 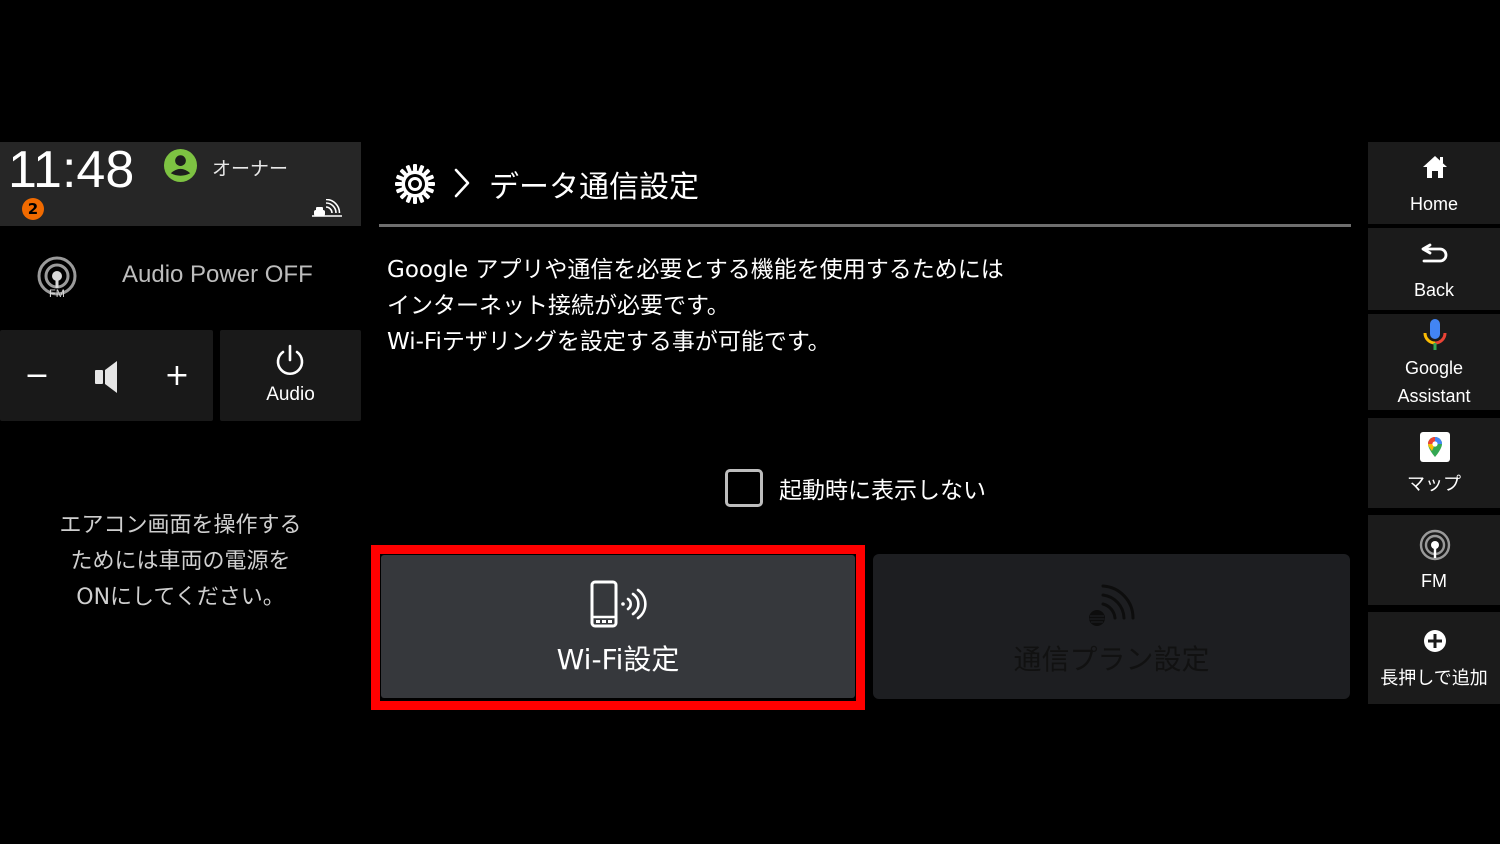 What do you see at coordinates (1112, 605) in the screenshot?
I see `carrier-signal-icon` at bounding box center [1112, 605].